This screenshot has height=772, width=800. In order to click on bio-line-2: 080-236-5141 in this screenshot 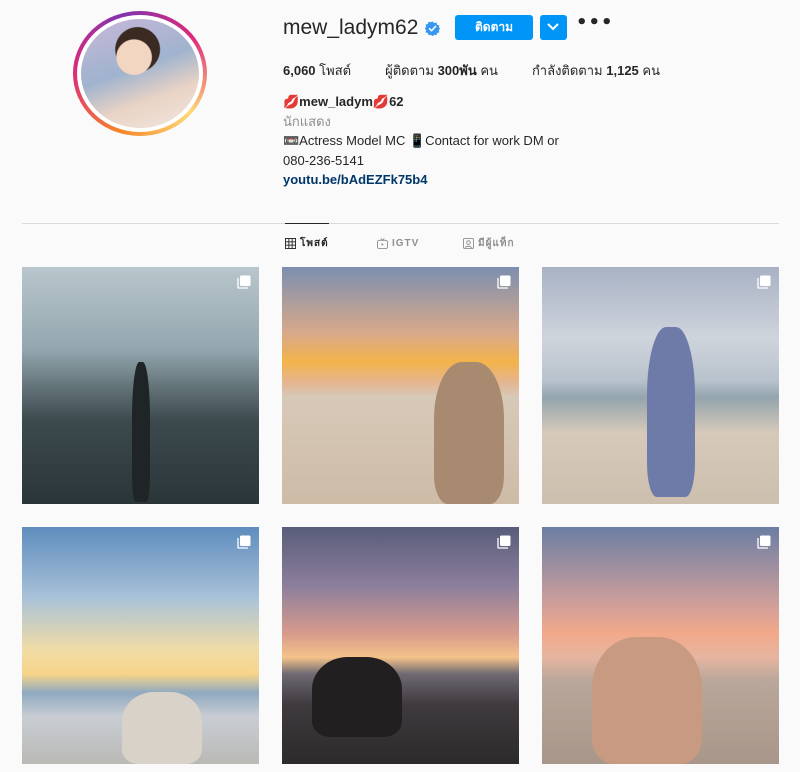, I will do `click(323, 160)`.